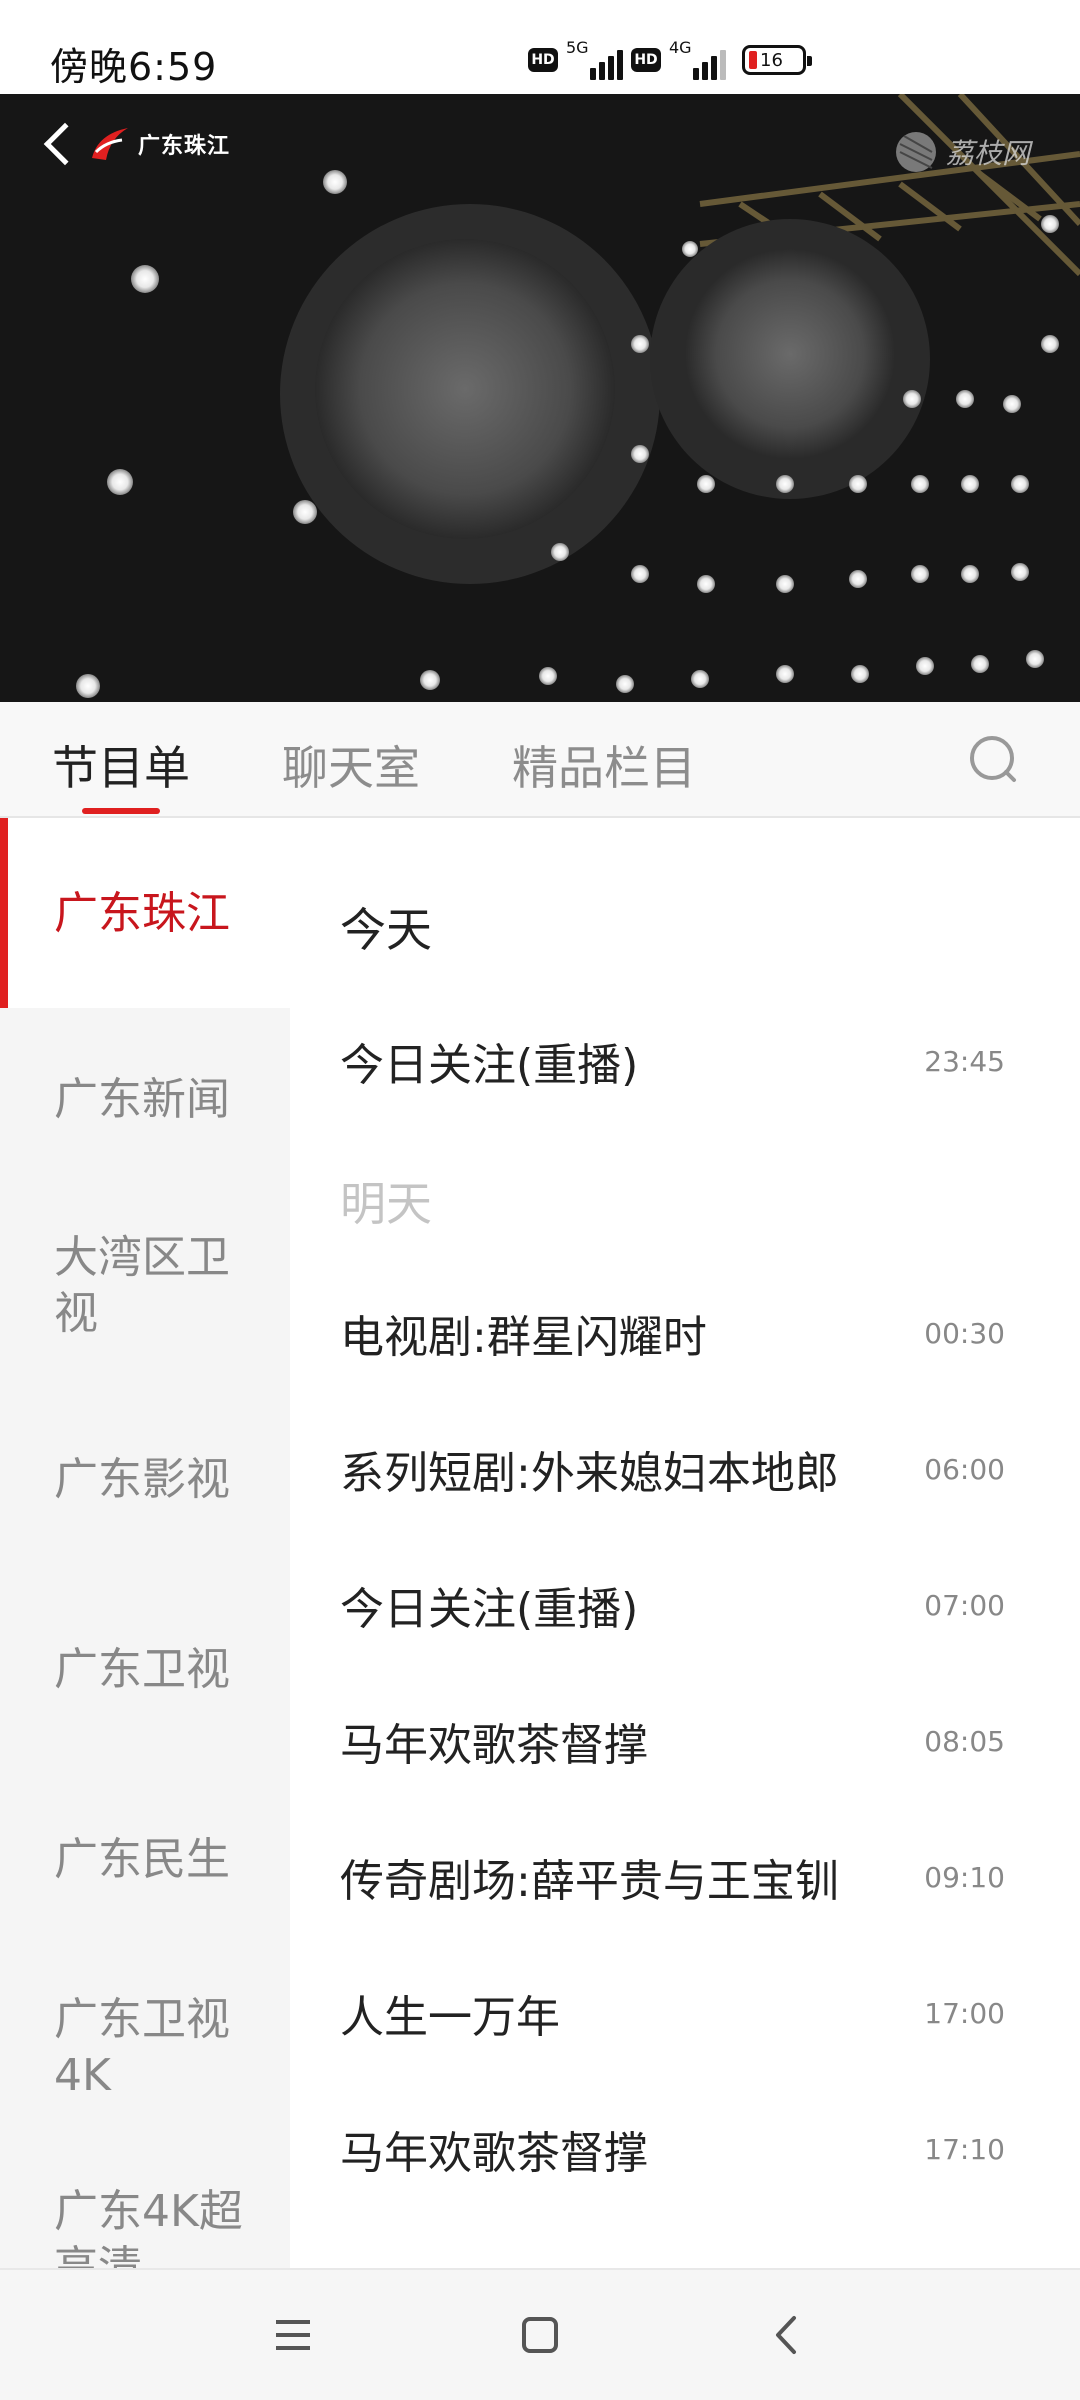 The height and width of the screenshot is (2400, 1080). Describe the element at coordinates (351, 765) in the screenshot. I see `tab-chatroom: 聊天室` at that location.